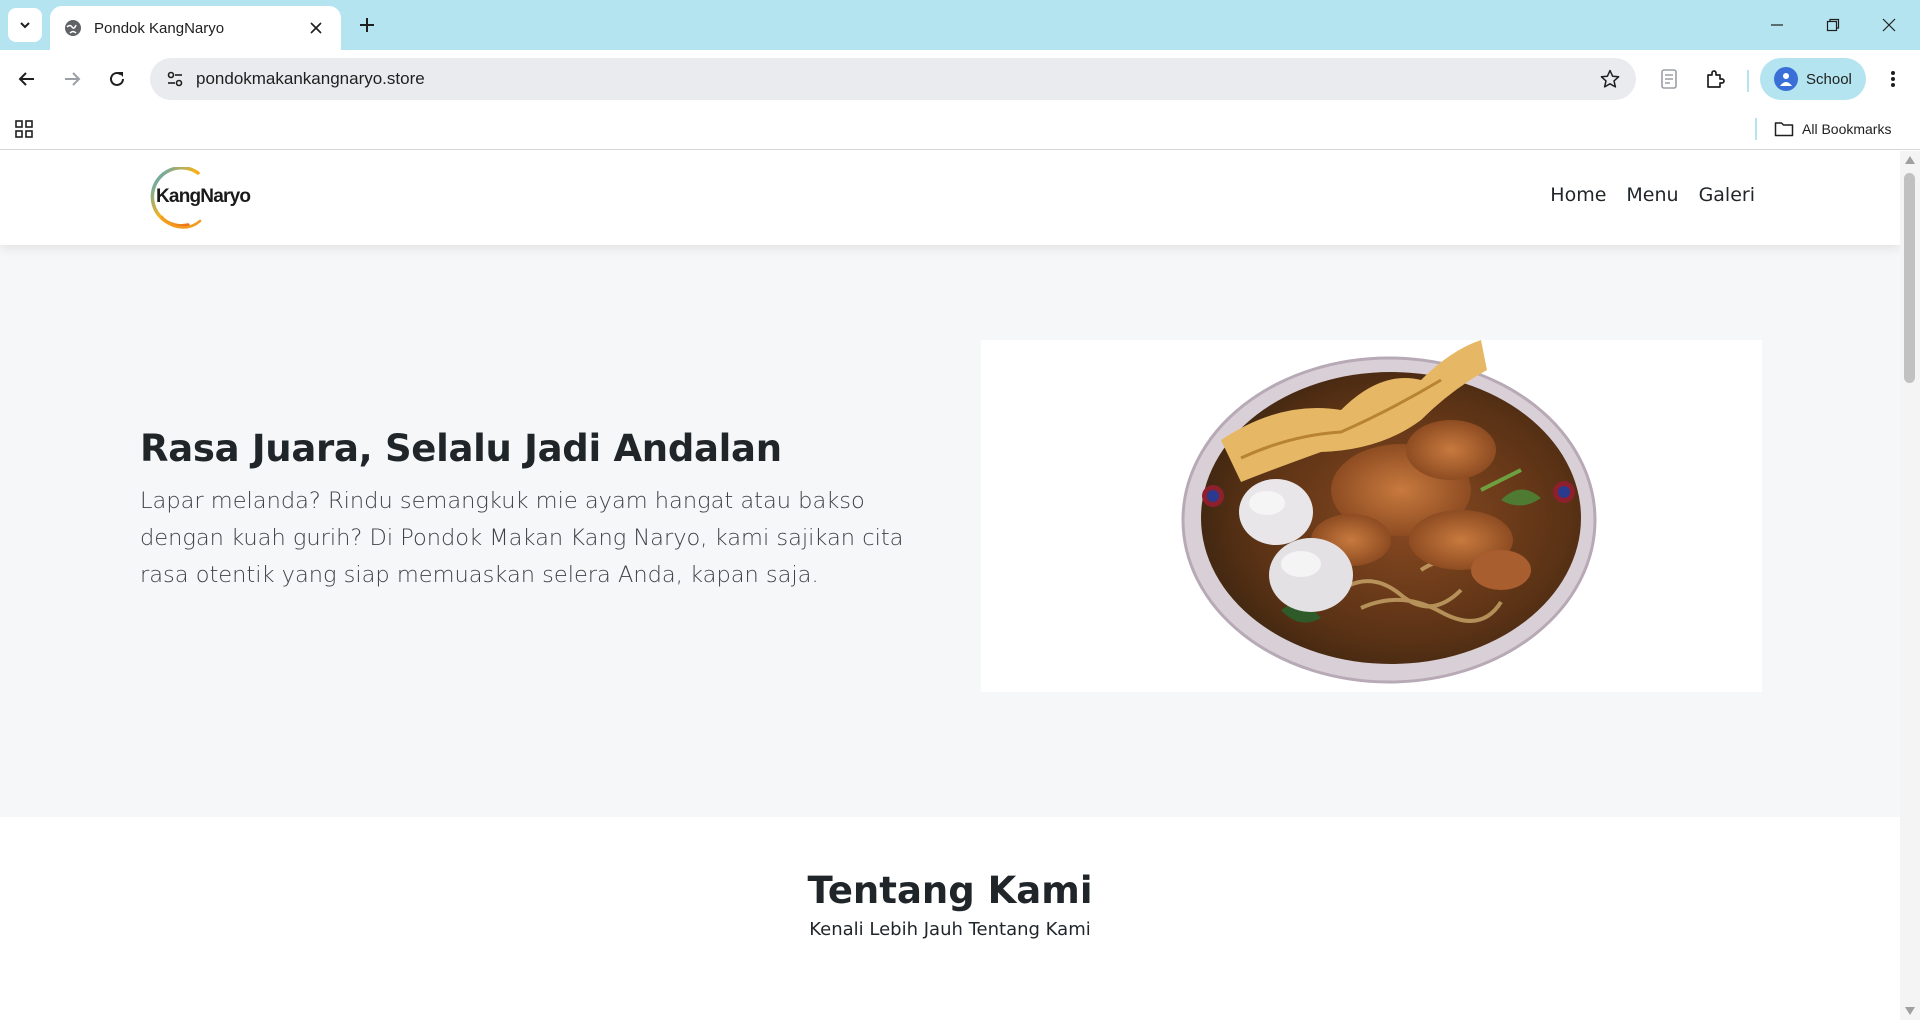 The image size is (1920, 1020). What do you see at coordinates (310, 79) in the screenshot?
I see `url-text: pondokmakankangnaryo.store` at bounding box center [310, 79].